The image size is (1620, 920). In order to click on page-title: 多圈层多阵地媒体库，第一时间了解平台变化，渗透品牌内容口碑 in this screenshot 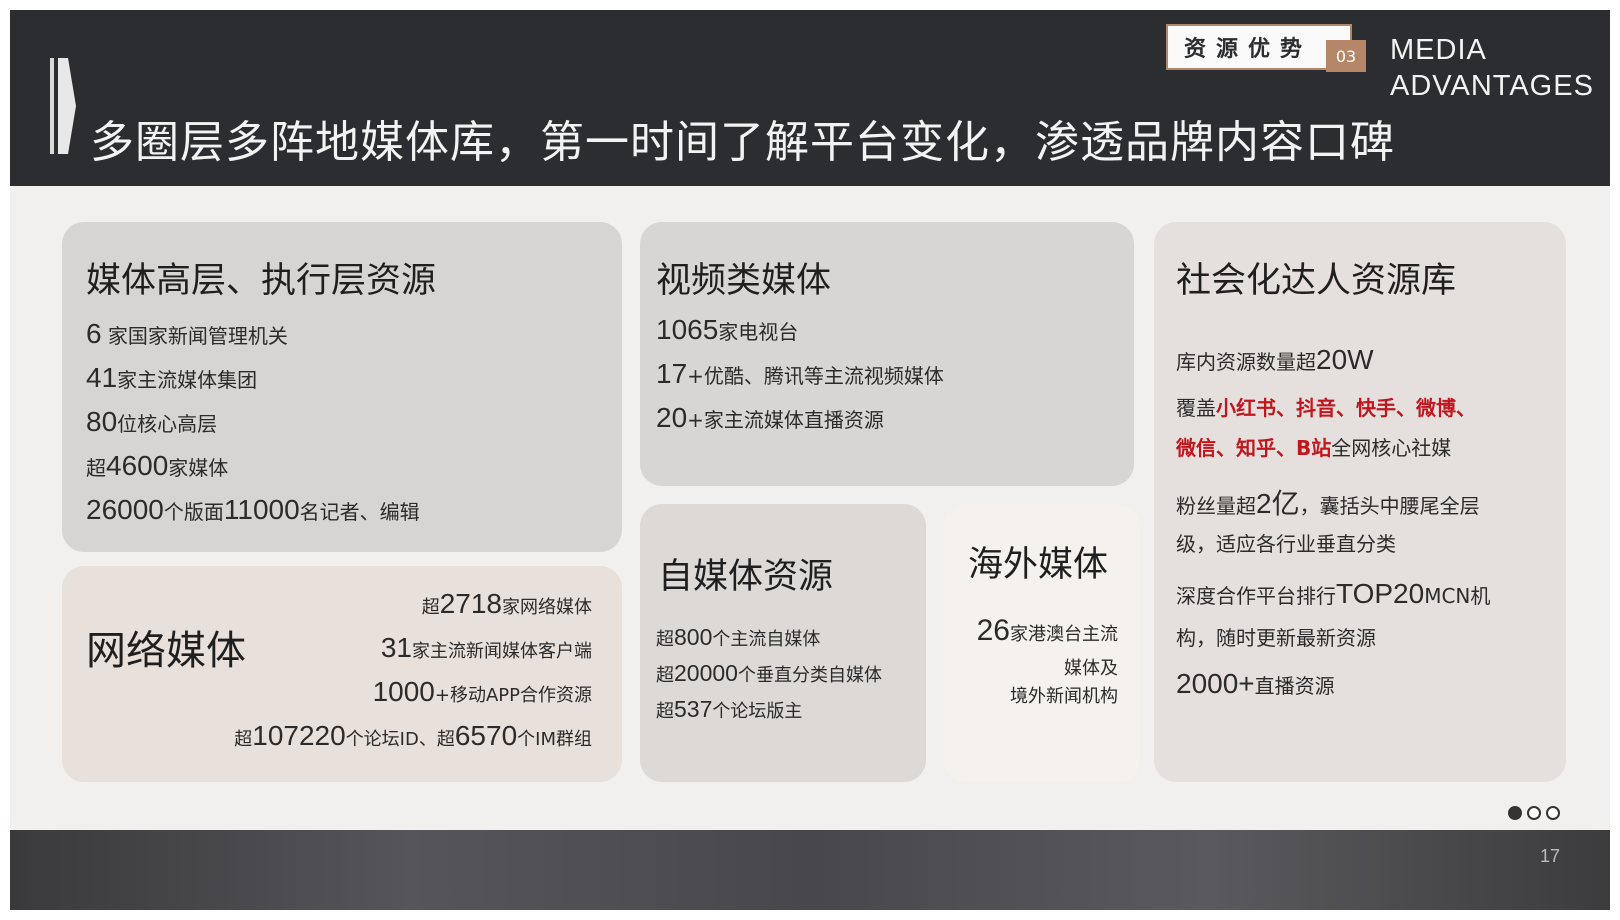, I will do `click(742, 142)`.